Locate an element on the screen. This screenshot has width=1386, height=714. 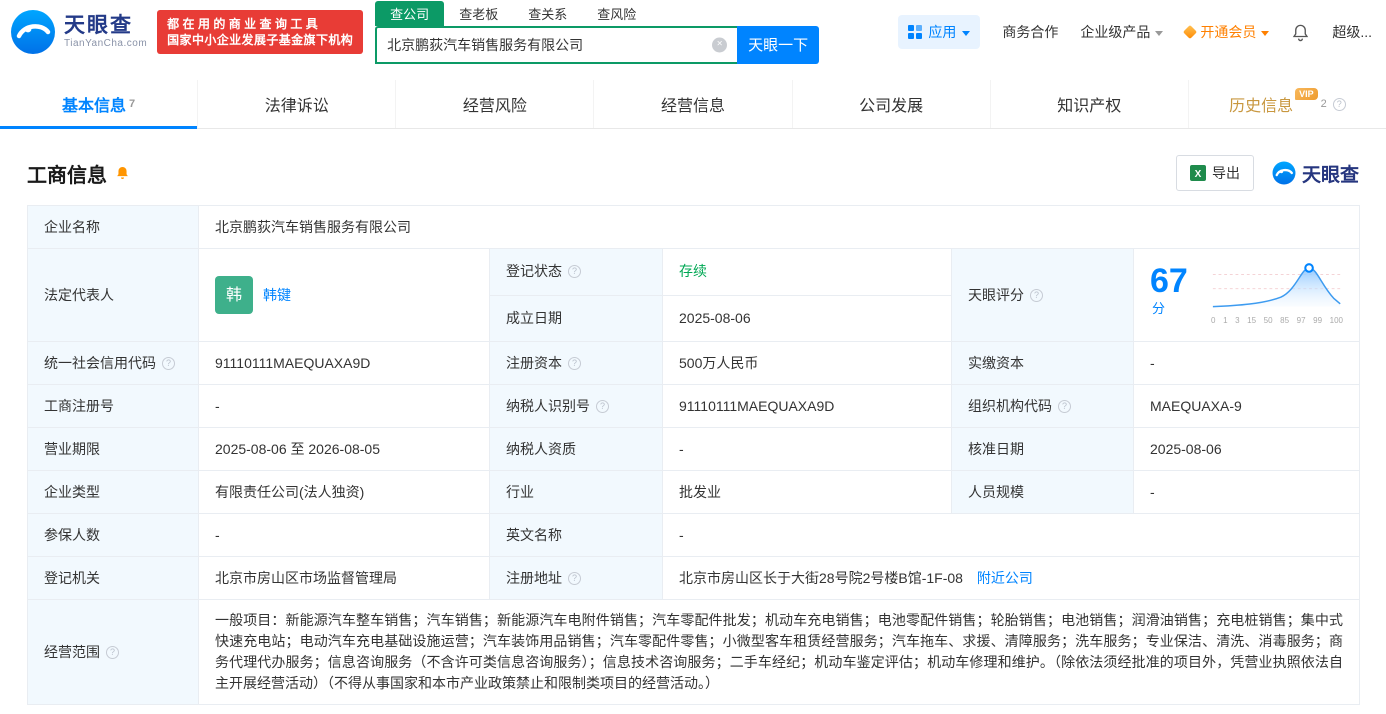
tab-count: 2 is located at coordinates (1323, 104).